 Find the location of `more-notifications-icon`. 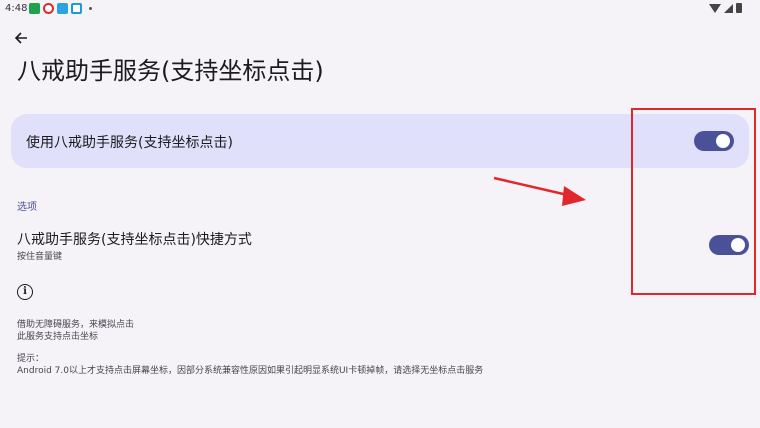

more-notifications-icon is located at coordinates (90, 8).